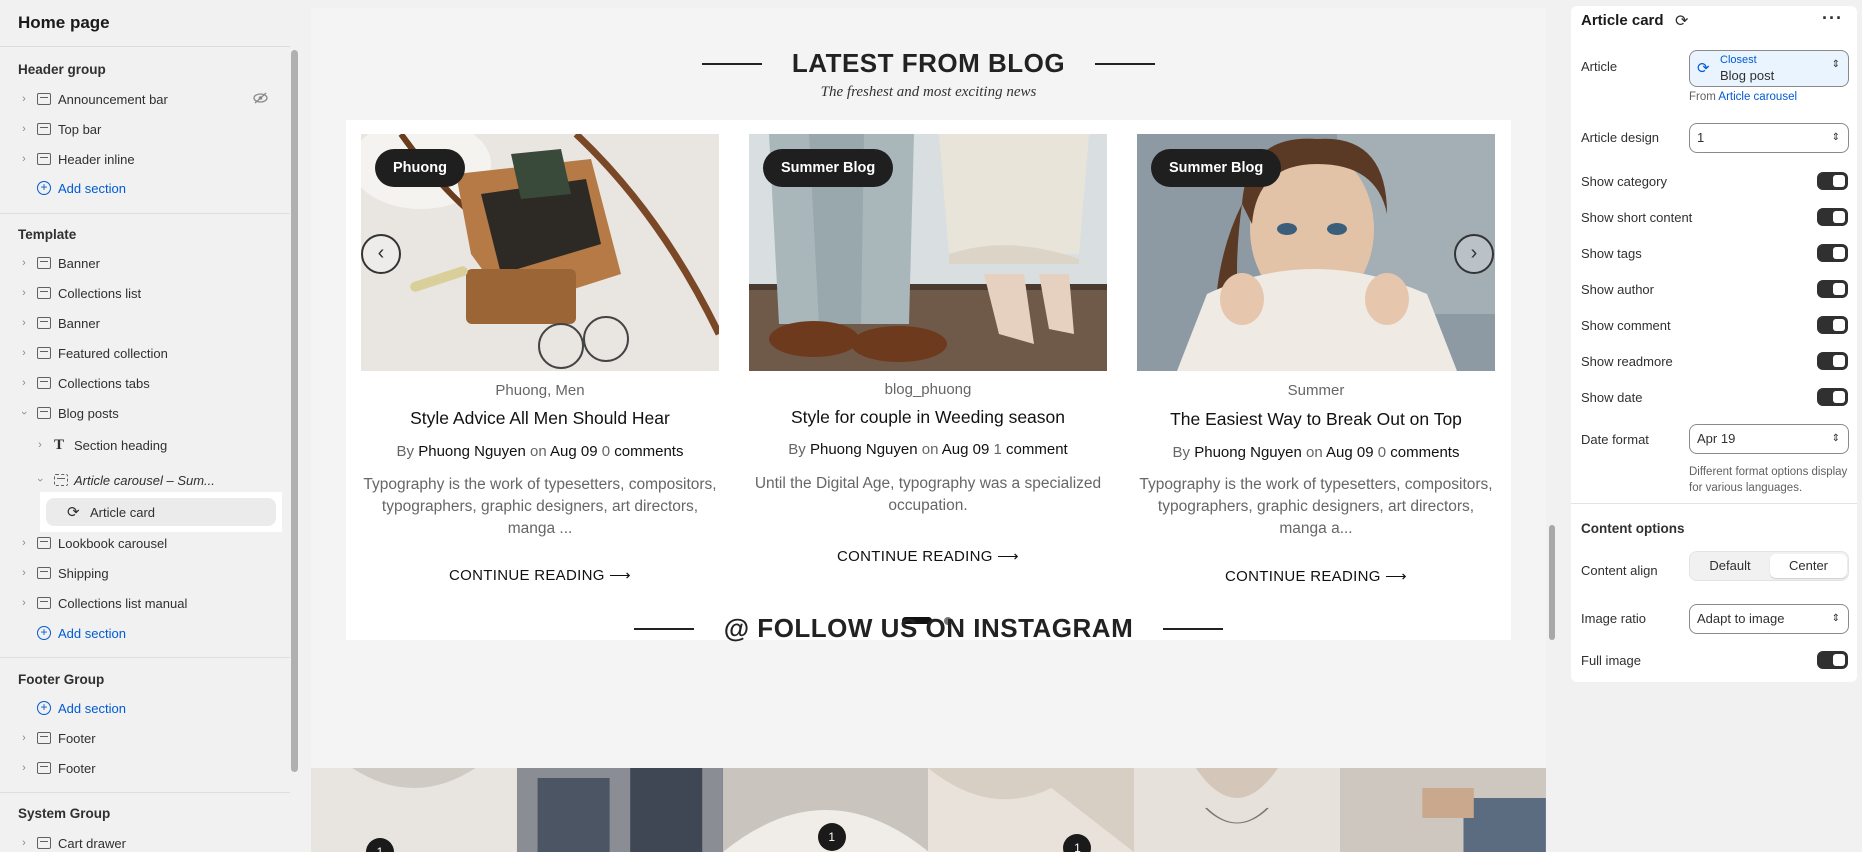  I want to click on from-link: Article carousel, so click(1757, 97).